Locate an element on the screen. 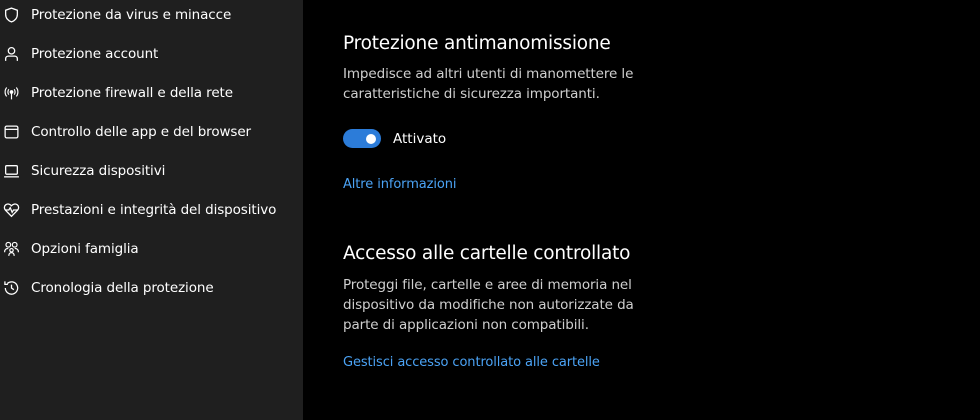  sidebar-item-protection-history: Cronologia della protezione is located at coordinates (151, 288).